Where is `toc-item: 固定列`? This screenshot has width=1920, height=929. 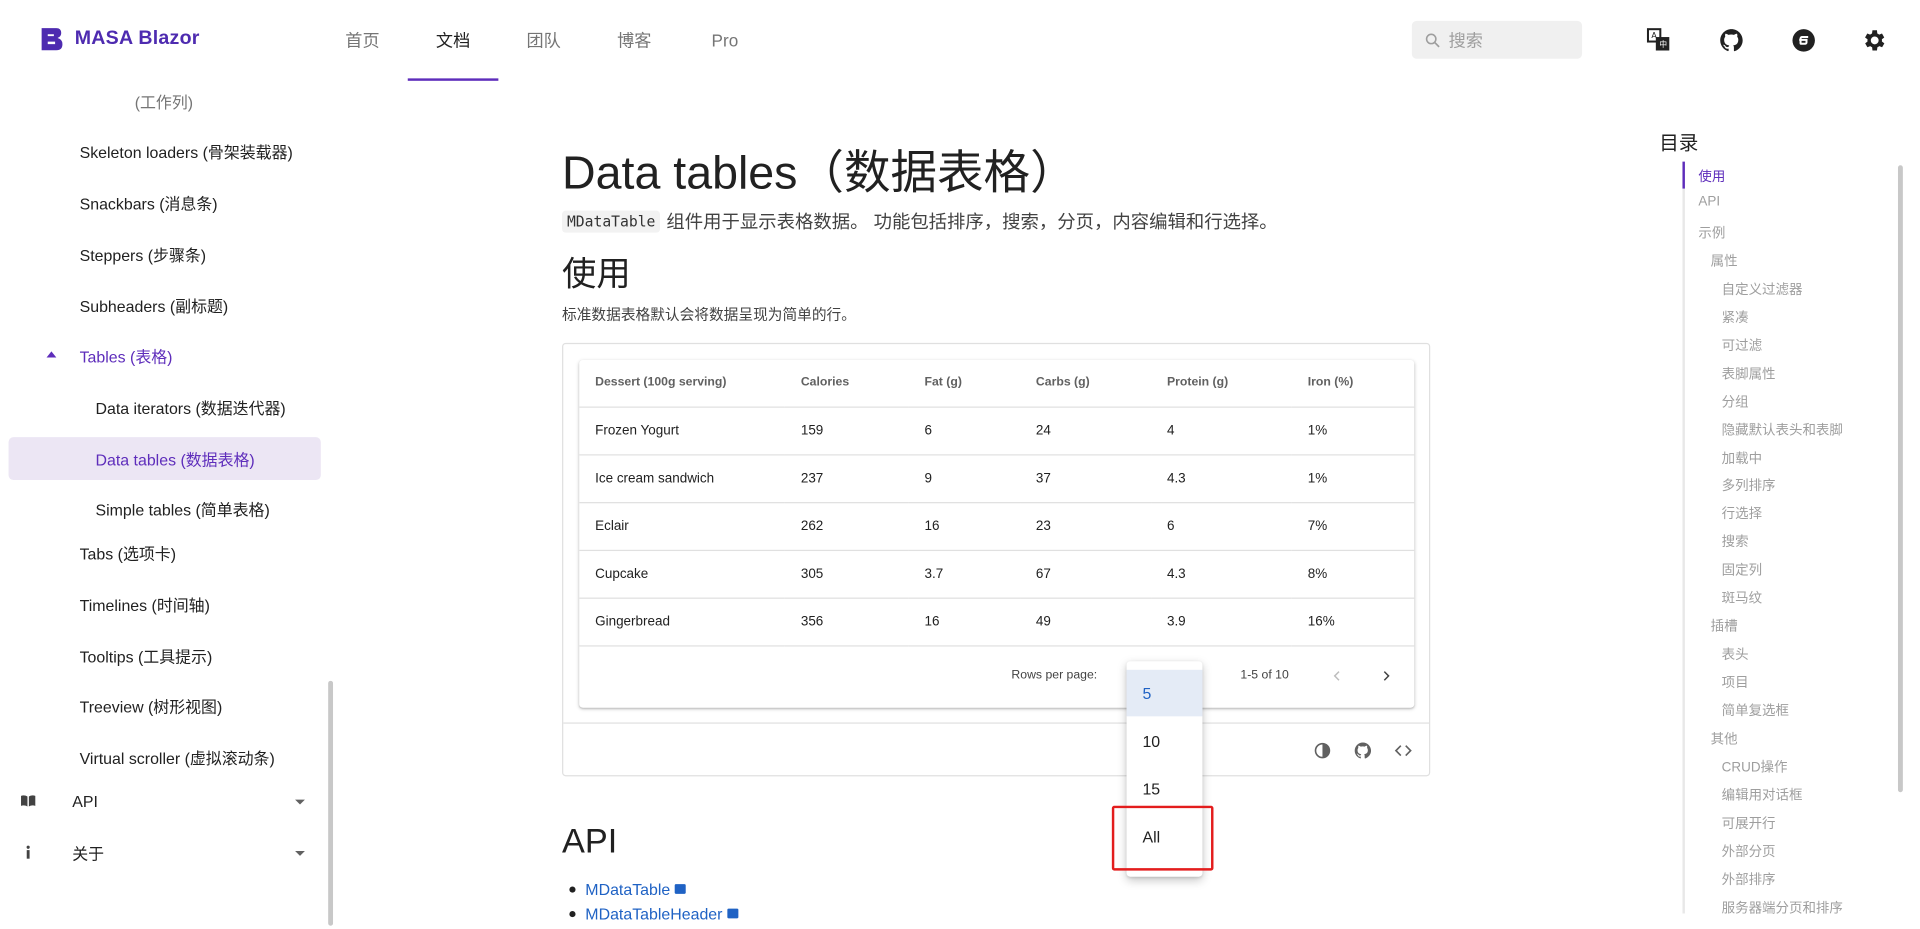 toc-item: 固定列 is located at coordinates (1742, 570).